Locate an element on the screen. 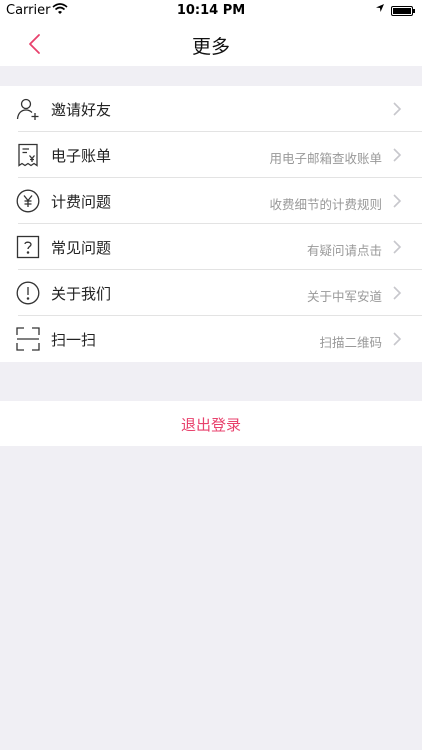  menu-item-scan: 扫一扫 扫描二维码 is located at coordinates (211, 339).